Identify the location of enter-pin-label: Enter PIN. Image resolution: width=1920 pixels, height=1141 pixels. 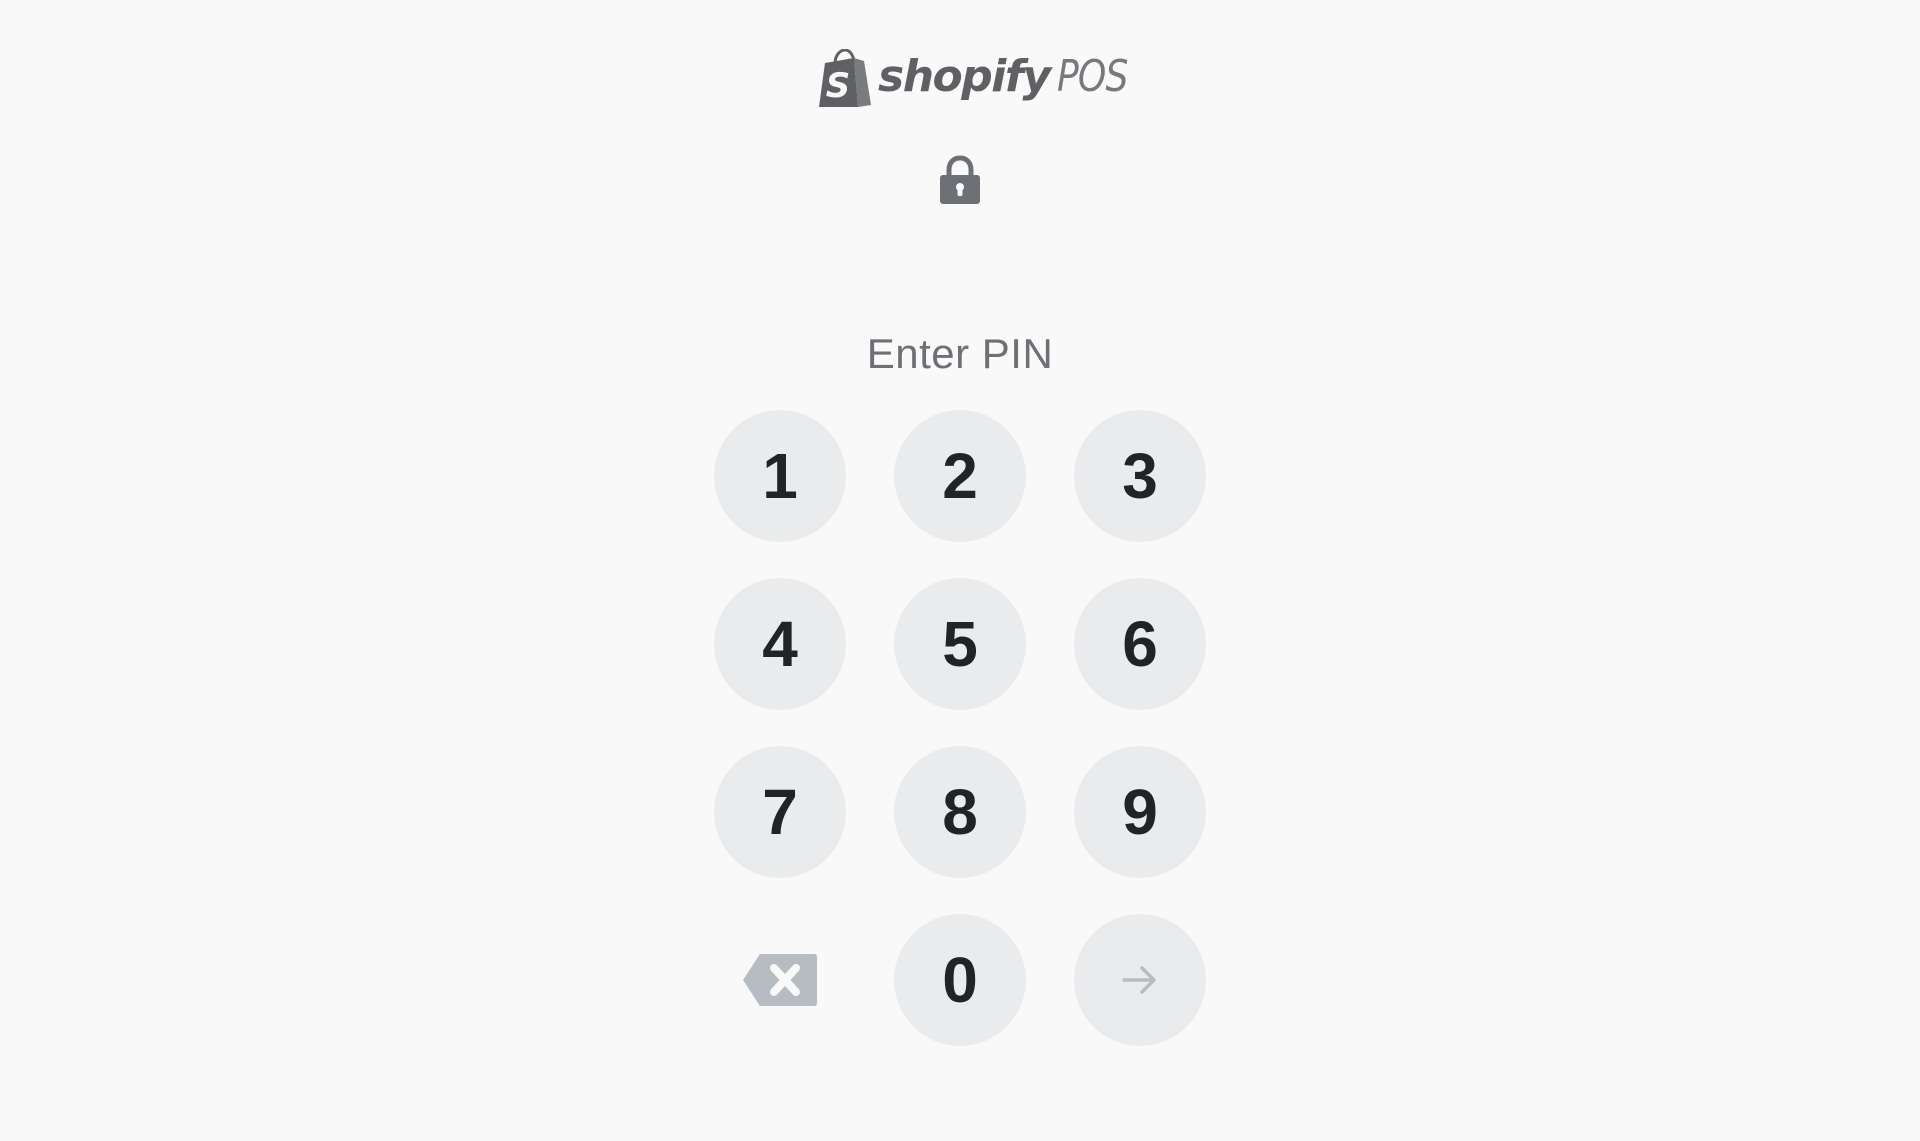
(960, 353).